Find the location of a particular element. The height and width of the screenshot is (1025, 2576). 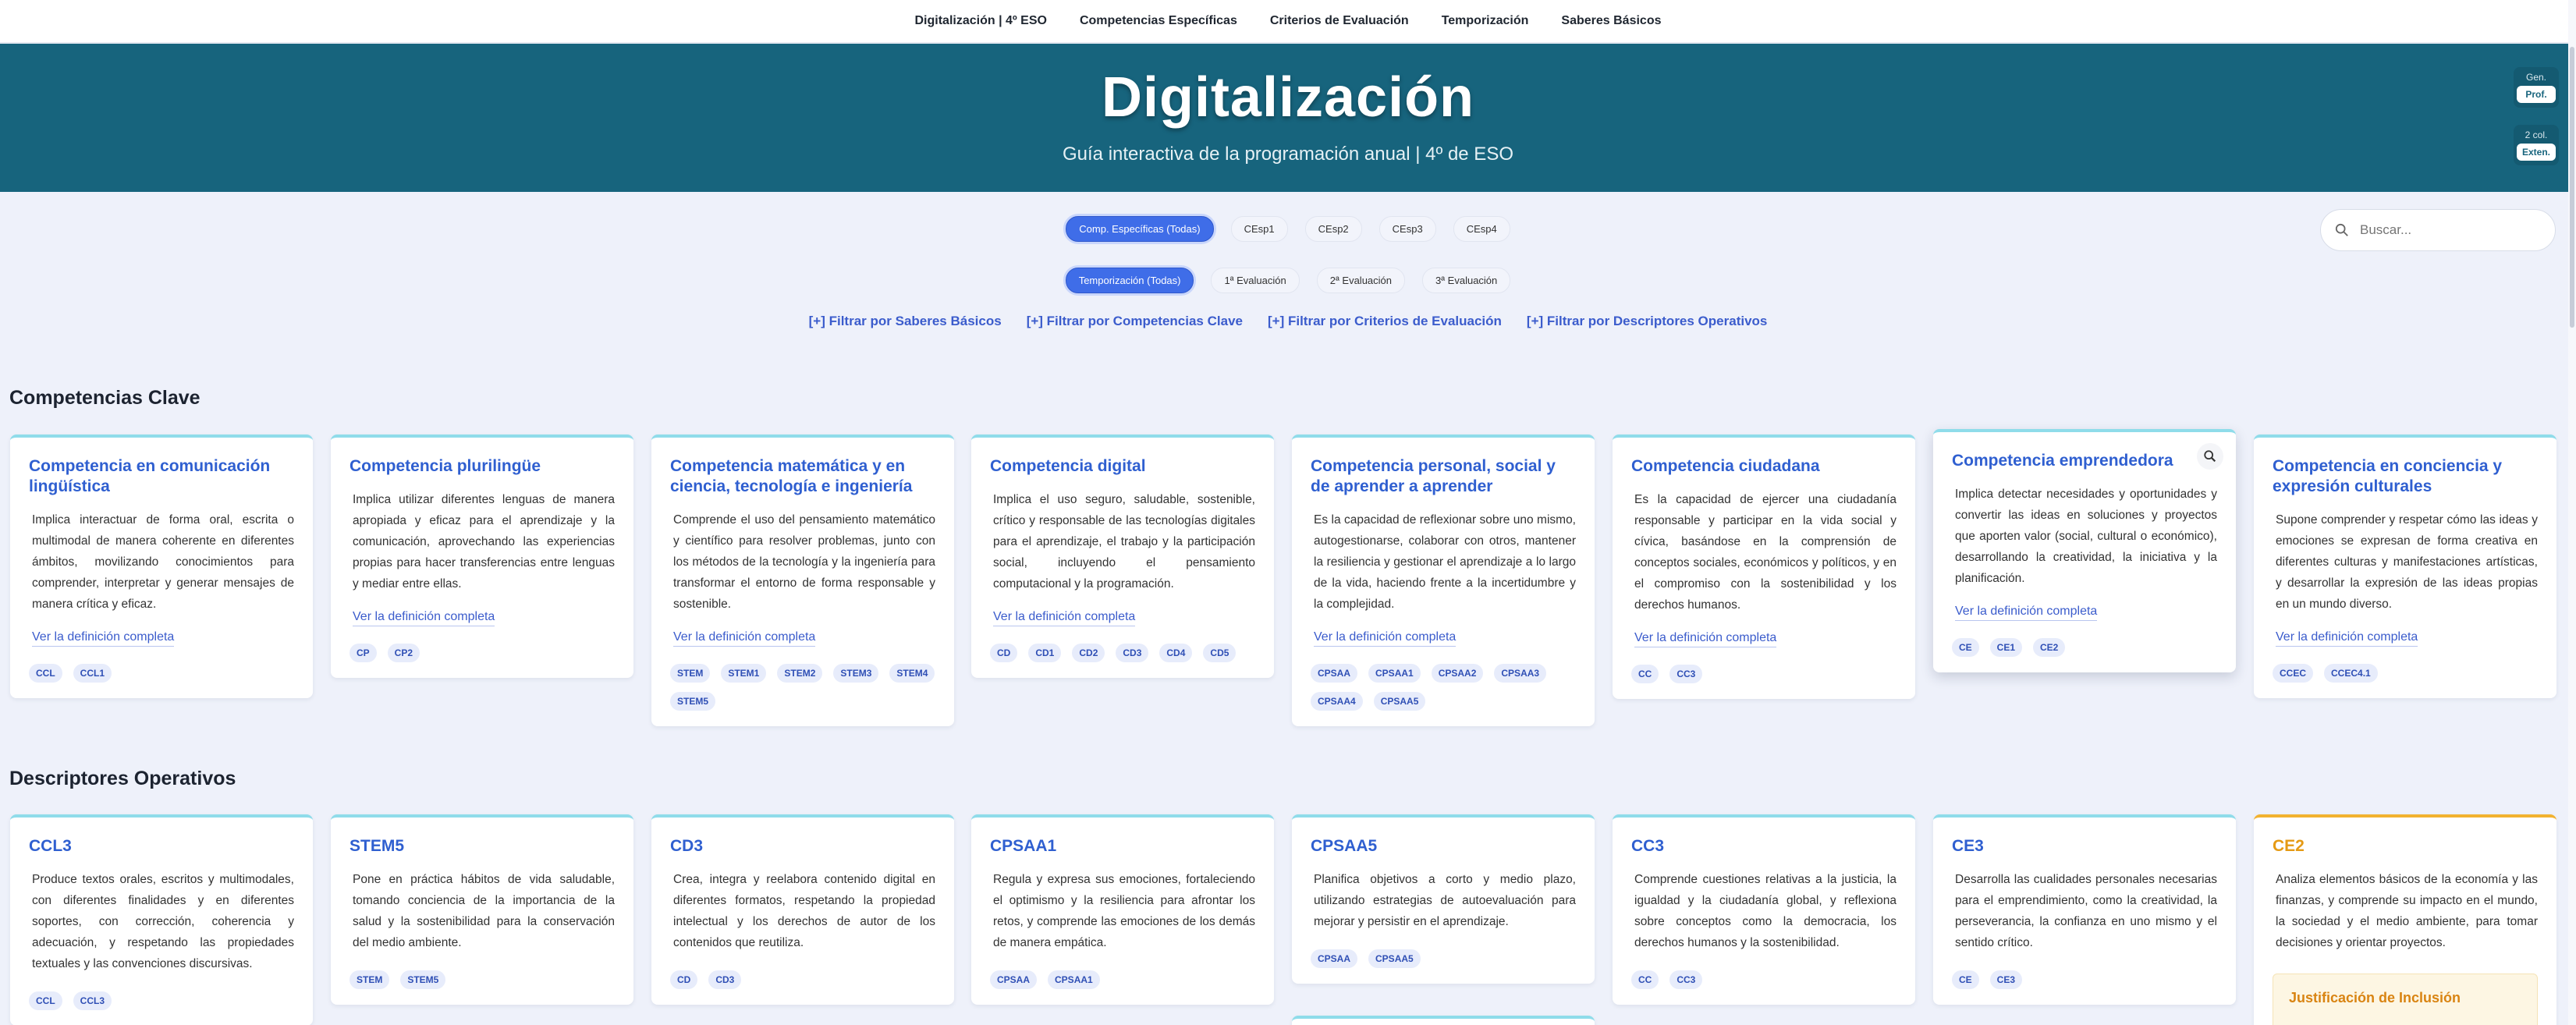

filter-link-criterios: [+] Filtrar por Criterios de Evaluación is located at coordinates (1385, 321).